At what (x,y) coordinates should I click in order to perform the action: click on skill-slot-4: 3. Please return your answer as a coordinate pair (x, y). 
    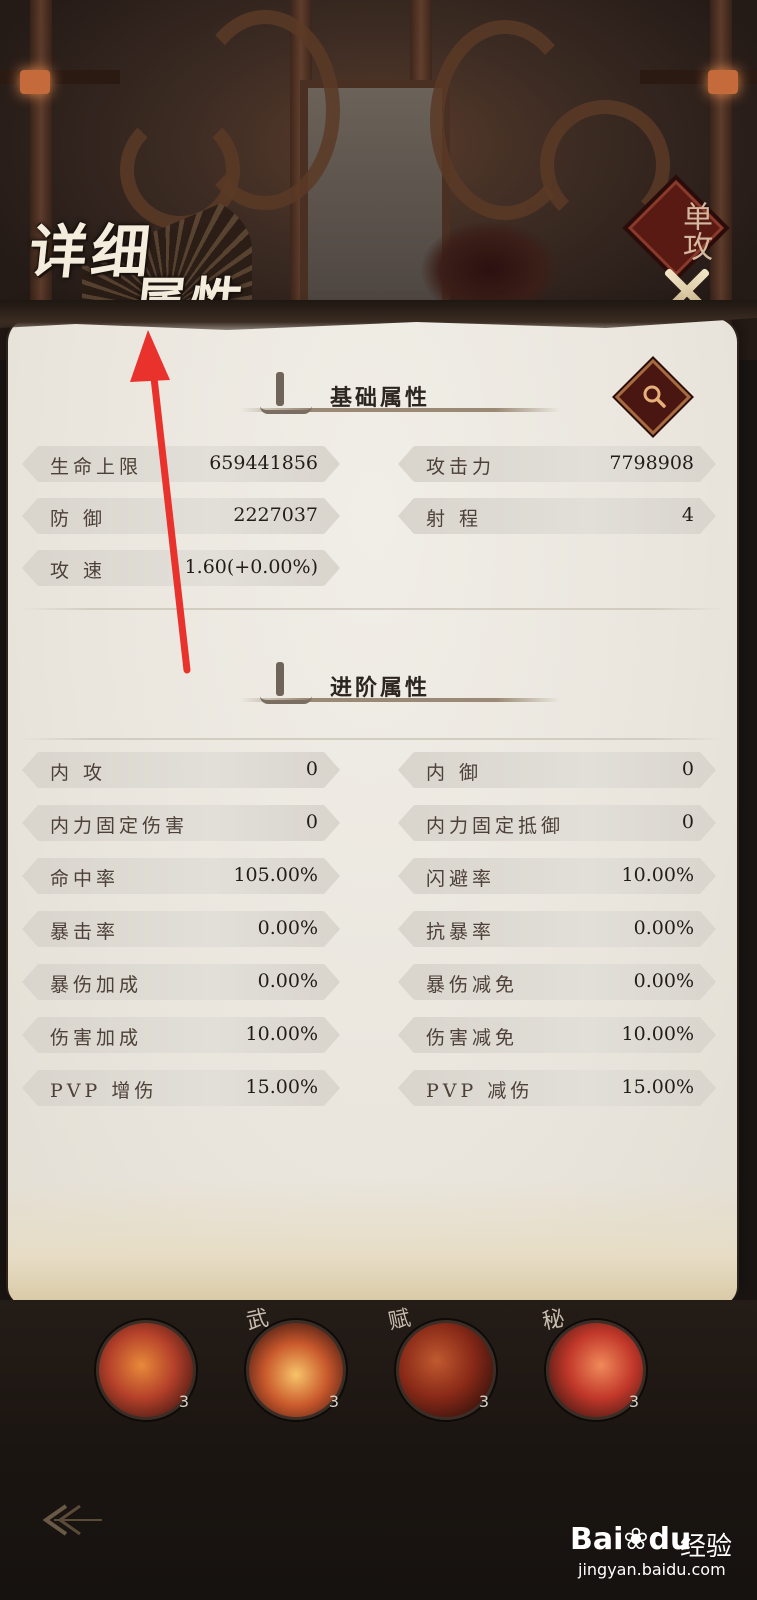
    Looking at the image, I should click on (596, 1370).